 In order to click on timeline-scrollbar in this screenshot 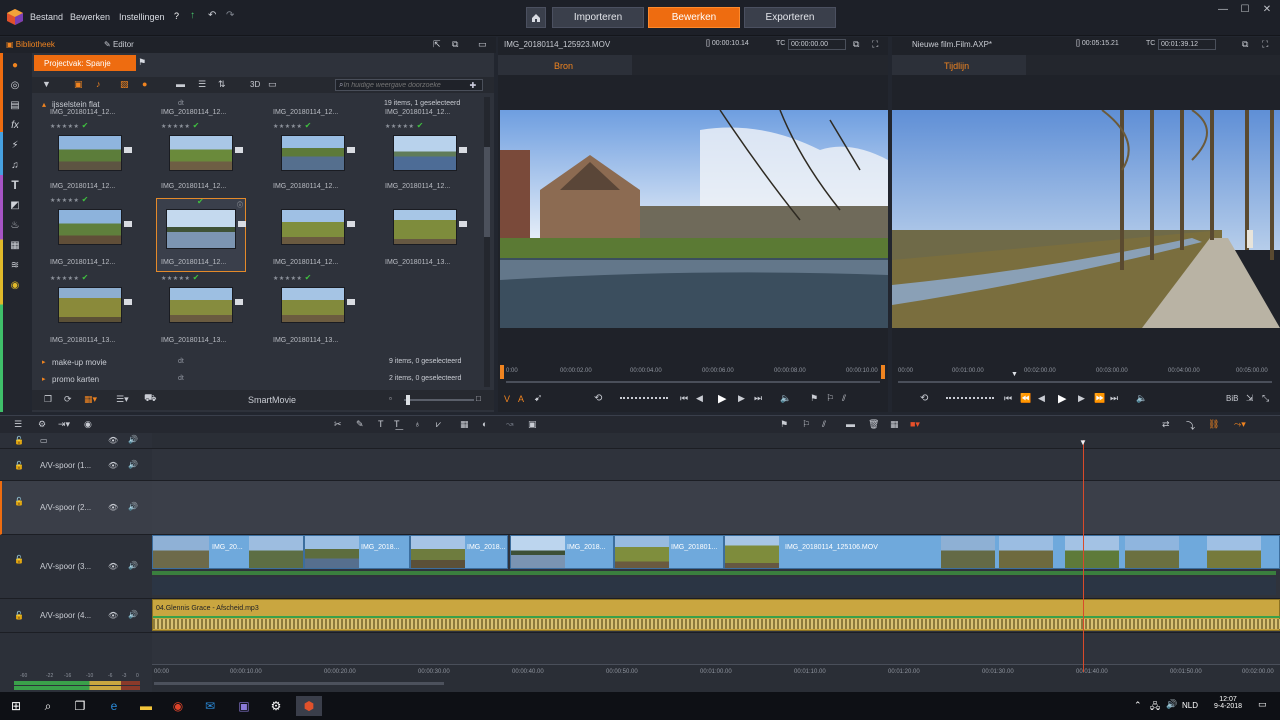, I will do `click(299, 683)`.